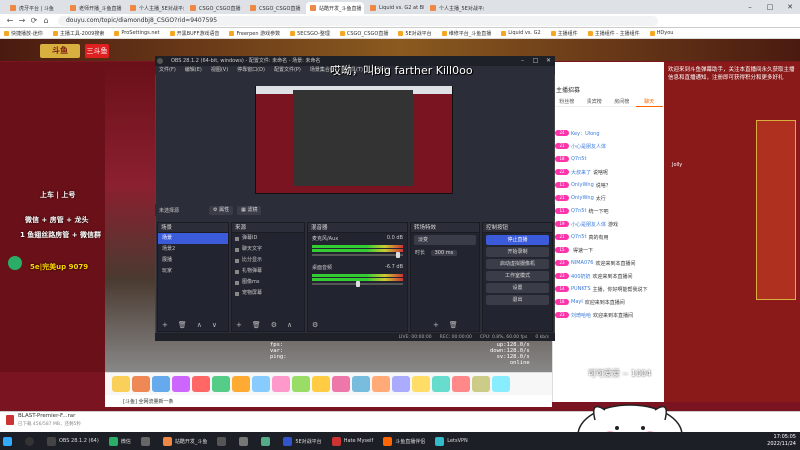 Image resolution: width=800 pixels, height=450 pixels. Describe the element at coordinates (268, 260) in the screenshot. I see `source-item: 比分显示` at that location.